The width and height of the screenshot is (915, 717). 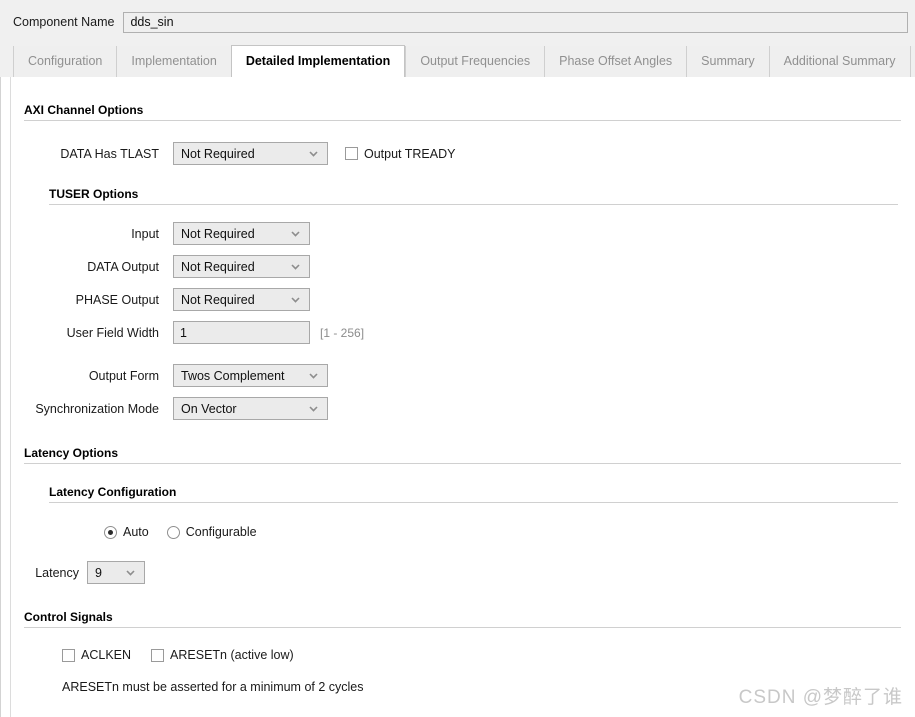 What do you see at coordinates (145, 233) in the screenshot?
I see `label-tuser-input: Input` at bounding box center [145, 233].